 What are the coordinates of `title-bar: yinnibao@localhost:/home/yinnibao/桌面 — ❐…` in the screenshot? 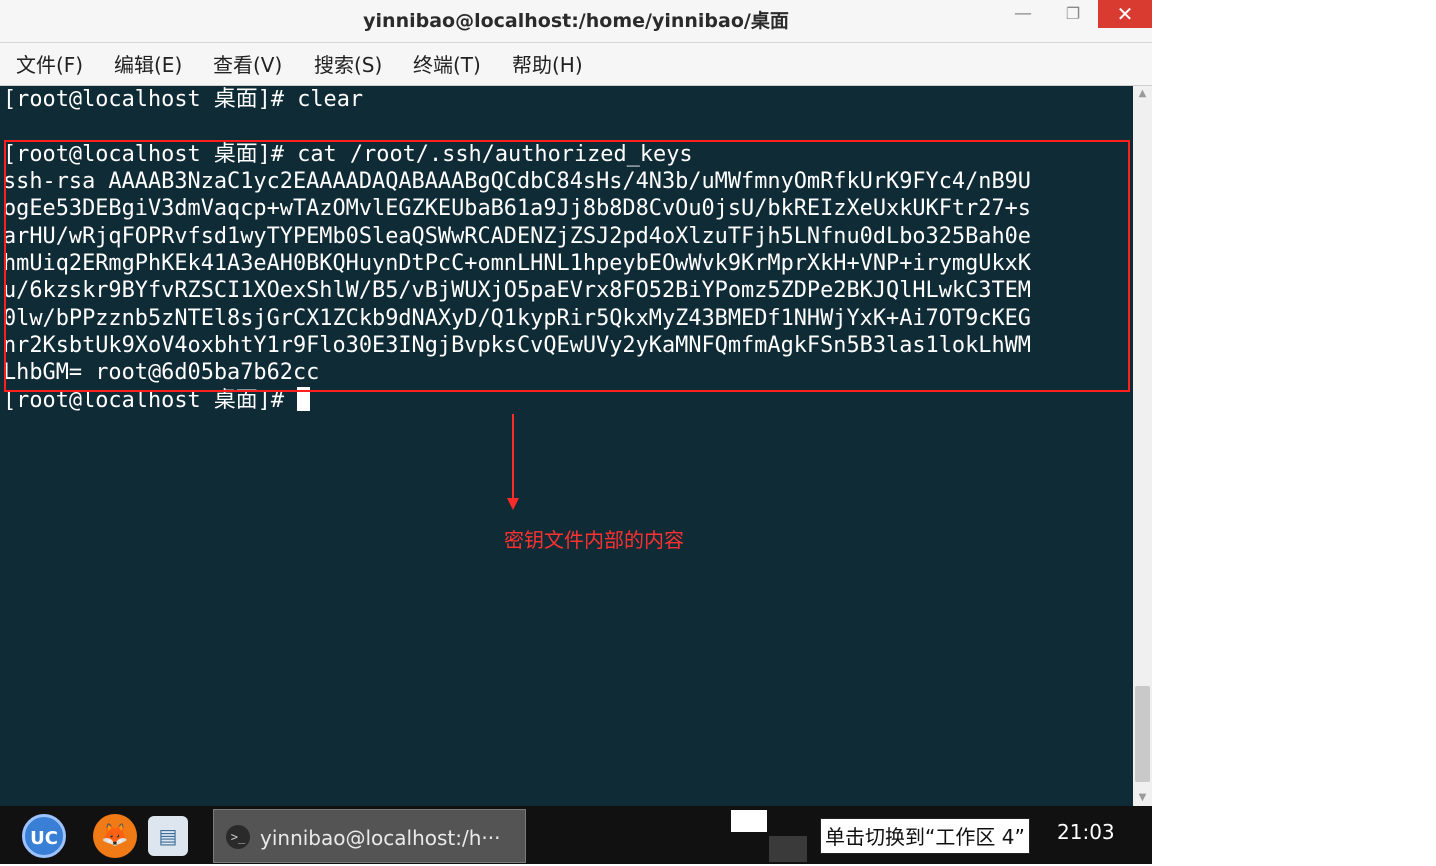 It's located at (576, 21).